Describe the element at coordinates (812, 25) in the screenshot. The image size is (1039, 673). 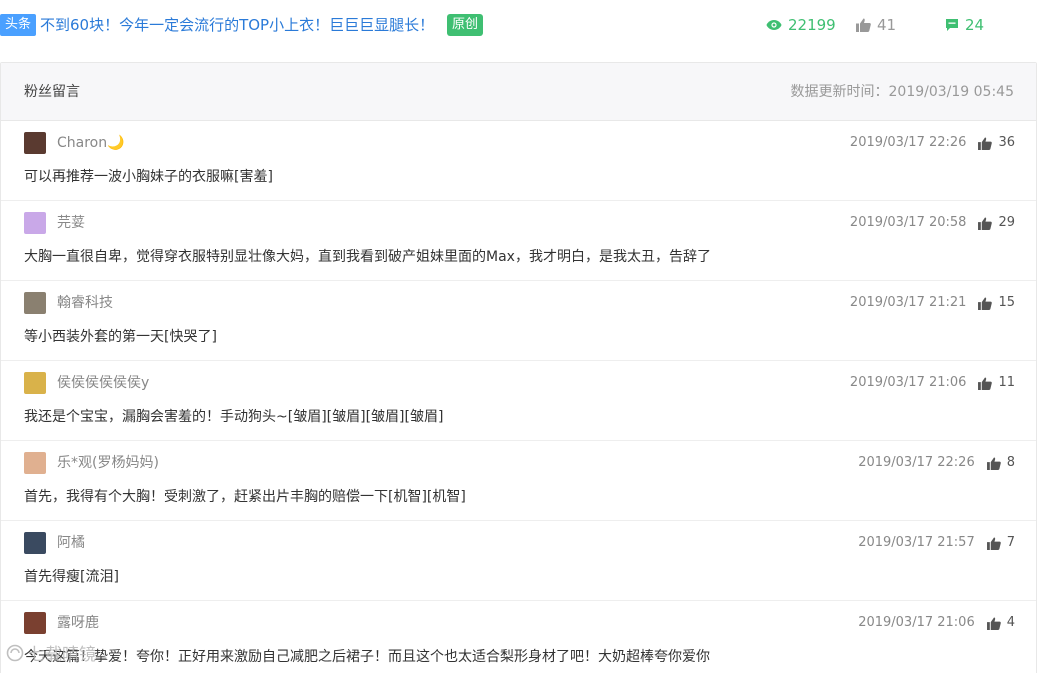
I see `views-count: 22199` at that location.